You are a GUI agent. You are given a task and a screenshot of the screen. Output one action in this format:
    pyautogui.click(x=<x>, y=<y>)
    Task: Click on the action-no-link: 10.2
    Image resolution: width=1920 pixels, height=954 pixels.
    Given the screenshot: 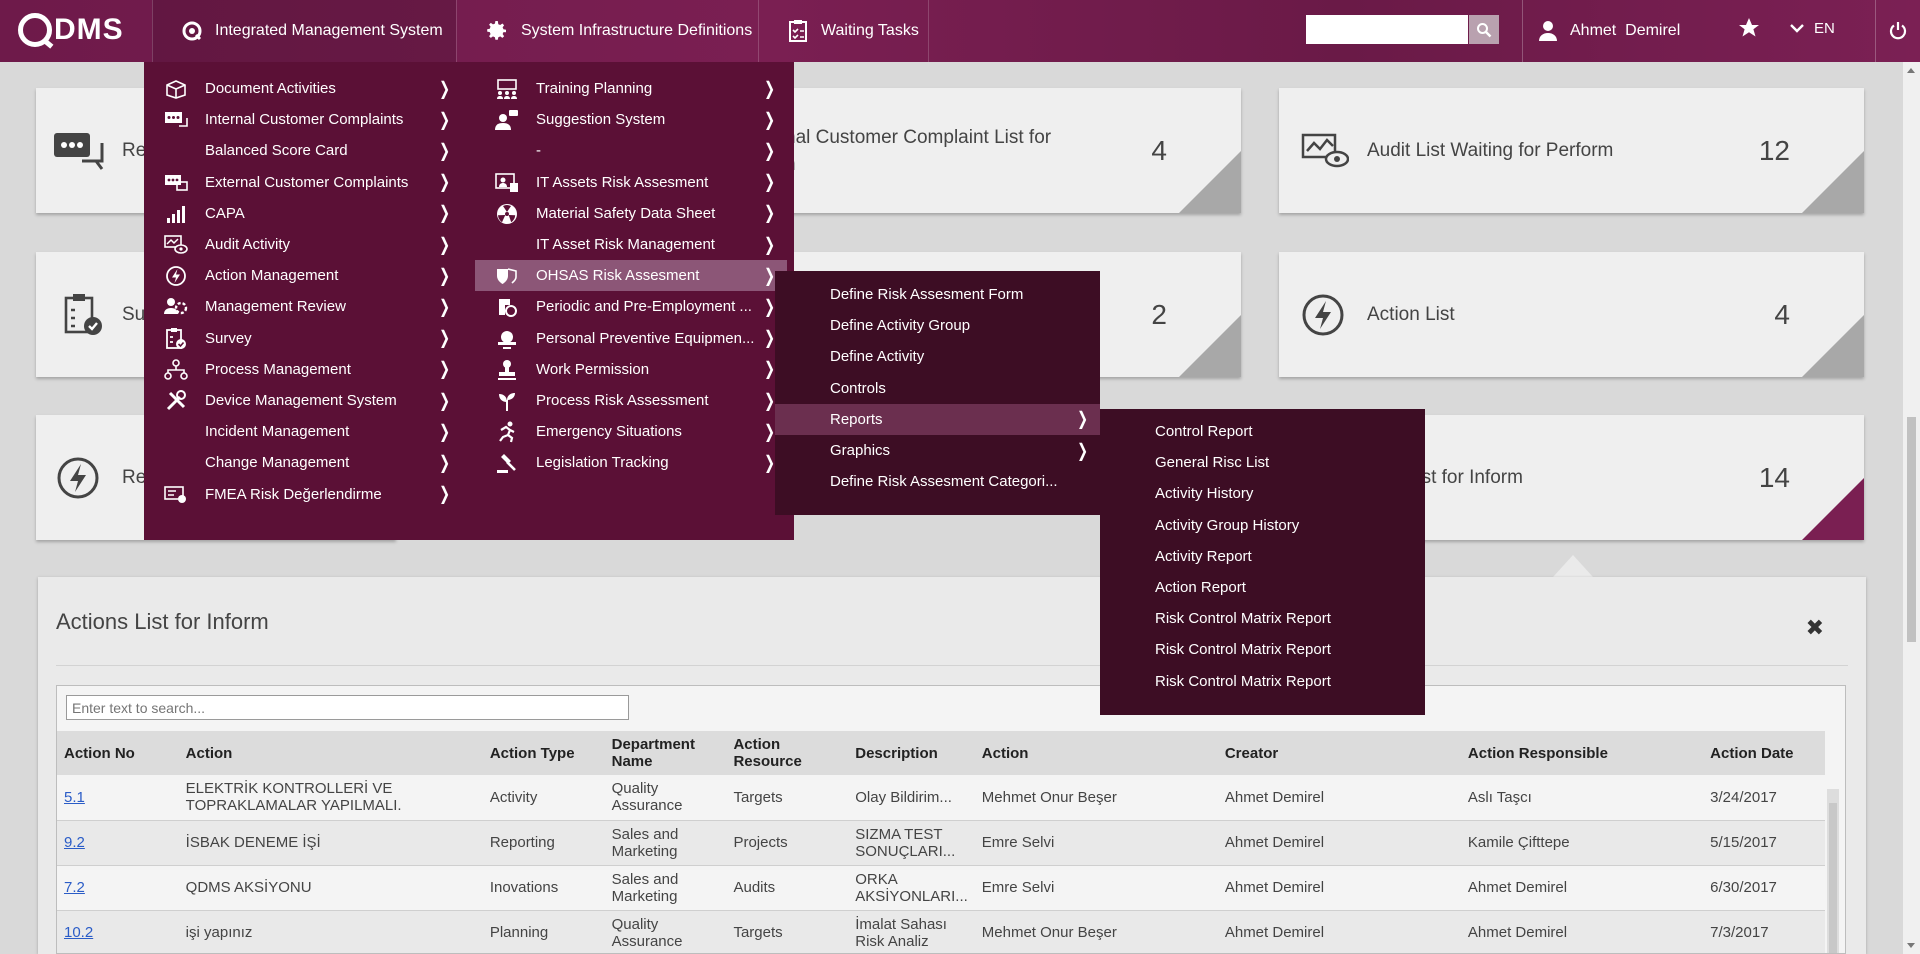 What is the action you would take?
    pyautogui.click(x=78, y=932)
    